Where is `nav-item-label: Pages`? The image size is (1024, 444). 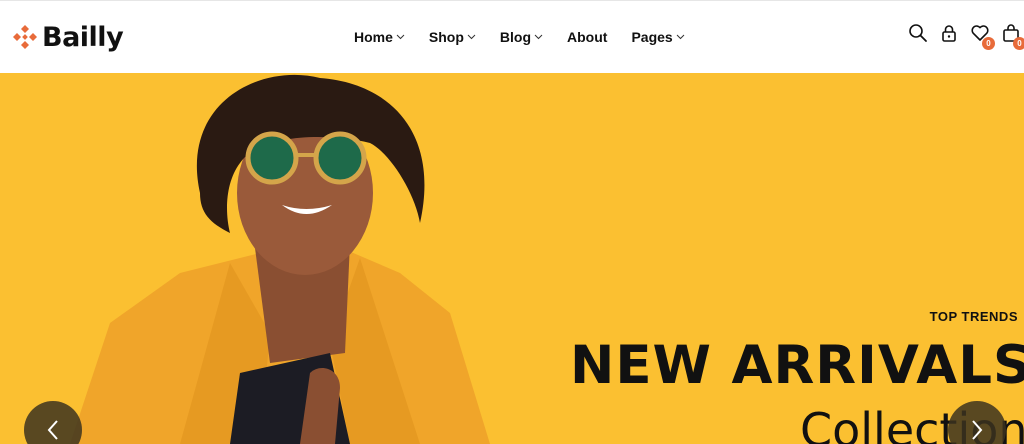 nav-item-label: Pages is located at coordinates (652, 37).